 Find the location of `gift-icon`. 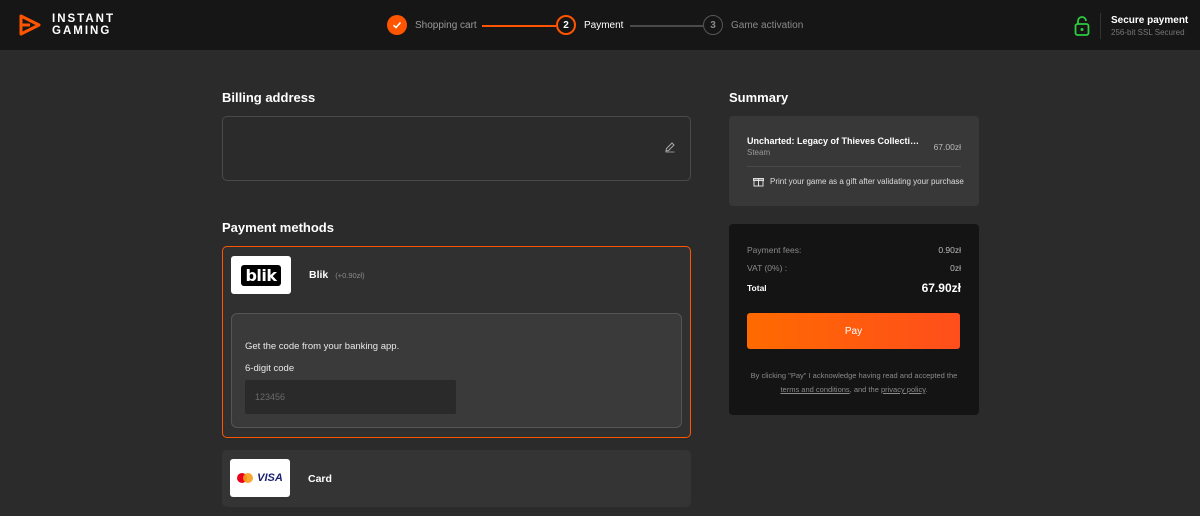

gift-icon is located at coordinates (758, 182).